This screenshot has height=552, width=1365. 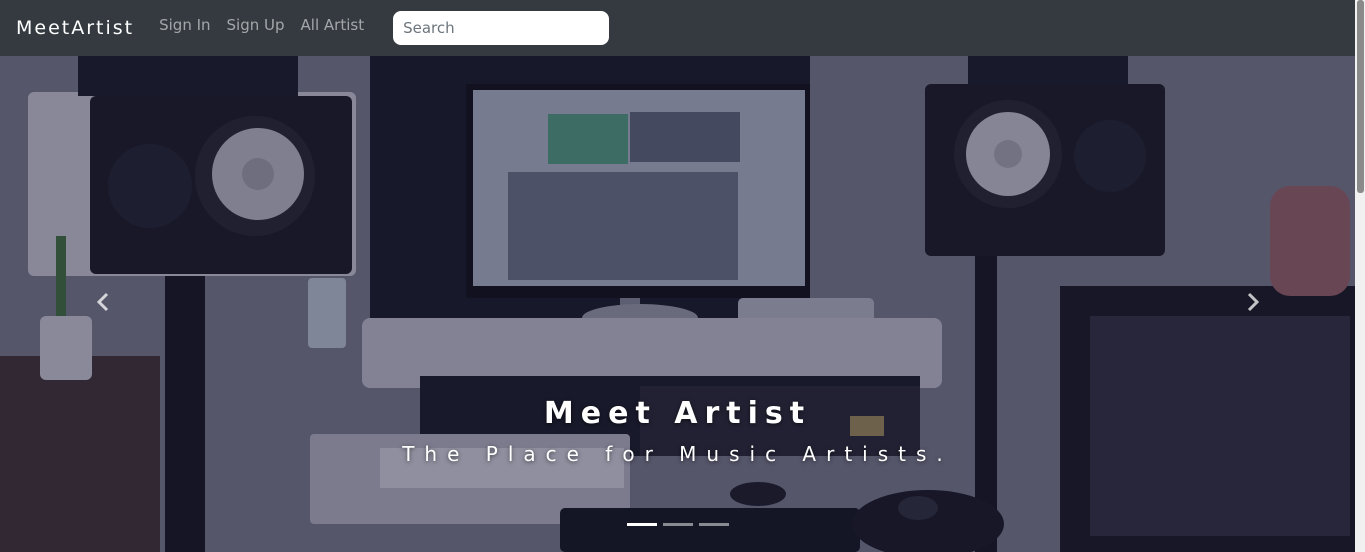 What do you see at coordinates (677, 454) in the screenshot?
I see `carousel-caption-subtitle: The Place for Music Artists.` at bounding box center [677, 454].